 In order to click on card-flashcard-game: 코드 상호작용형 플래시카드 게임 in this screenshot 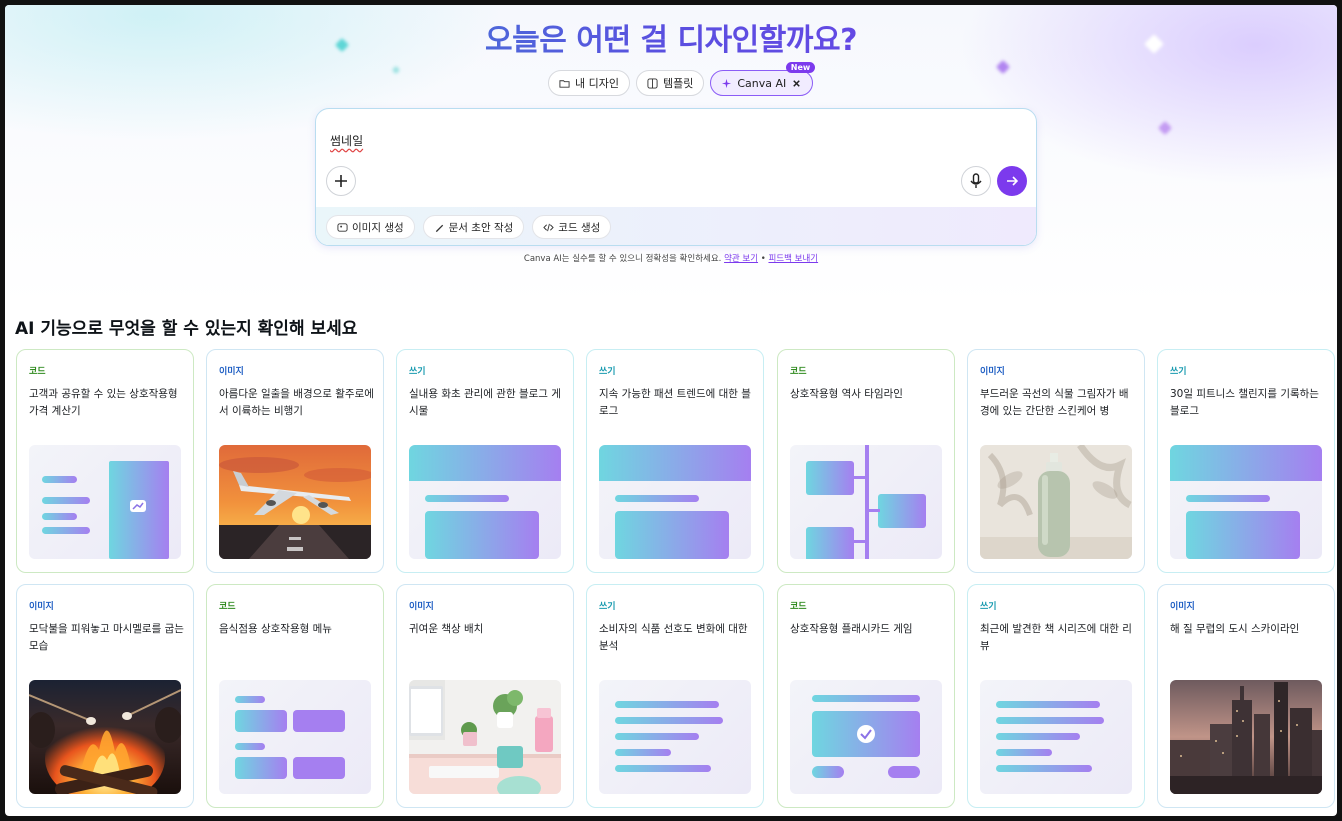, I will do `click(866, 696)`.